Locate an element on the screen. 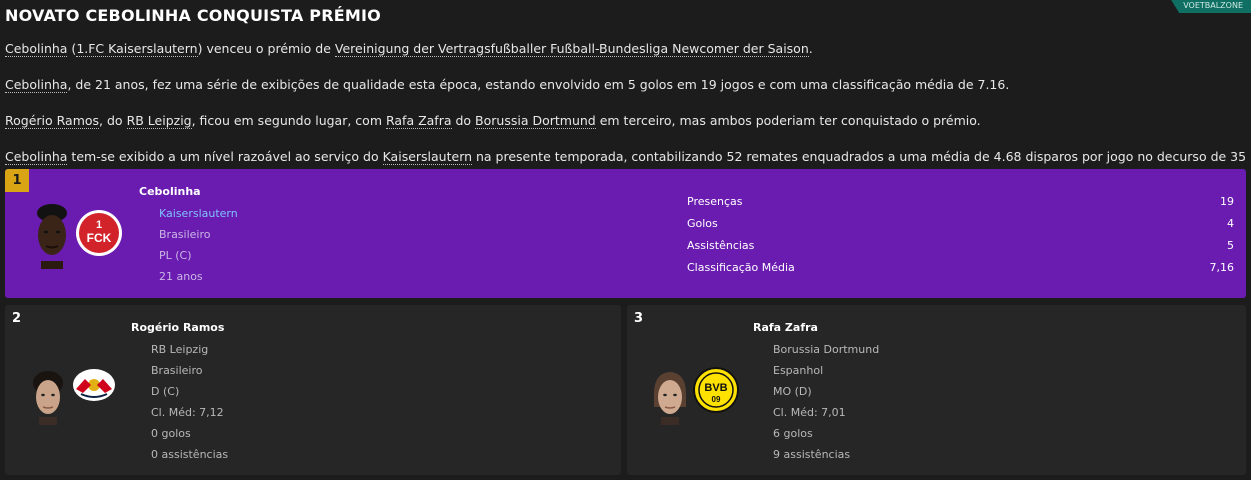  rank-number: 3 is located at coordinates (639, 318).